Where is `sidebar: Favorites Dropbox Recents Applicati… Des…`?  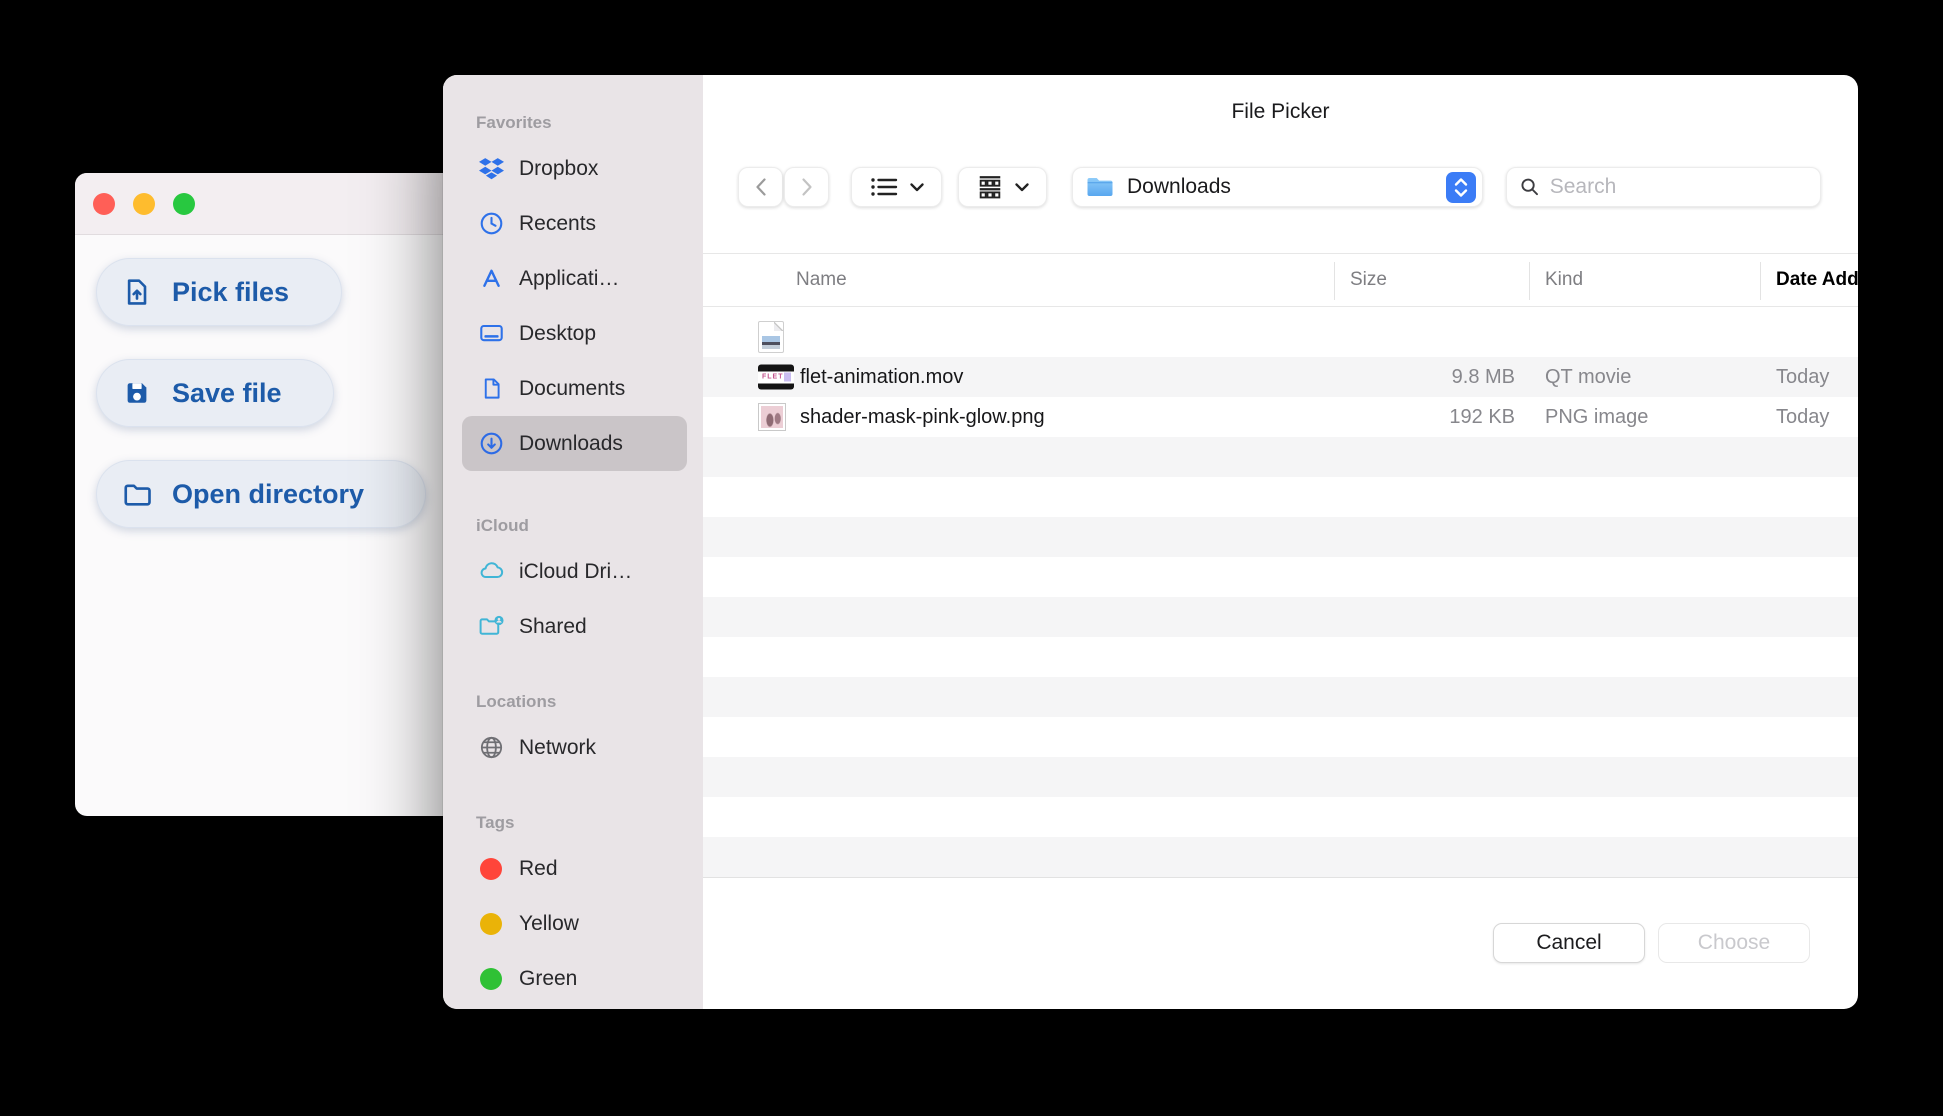
sidebar: Favorites Dropbox Recents Applicati… Des… is located at coordinates (573, 542).